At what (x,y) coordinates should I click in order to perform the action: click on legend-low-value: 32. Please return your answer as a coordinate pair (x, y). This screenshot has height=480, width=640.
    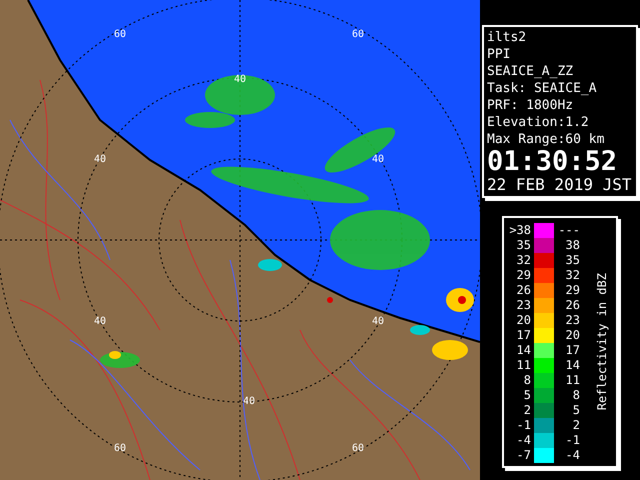
    Looking at the image, I should click on (524, 260).